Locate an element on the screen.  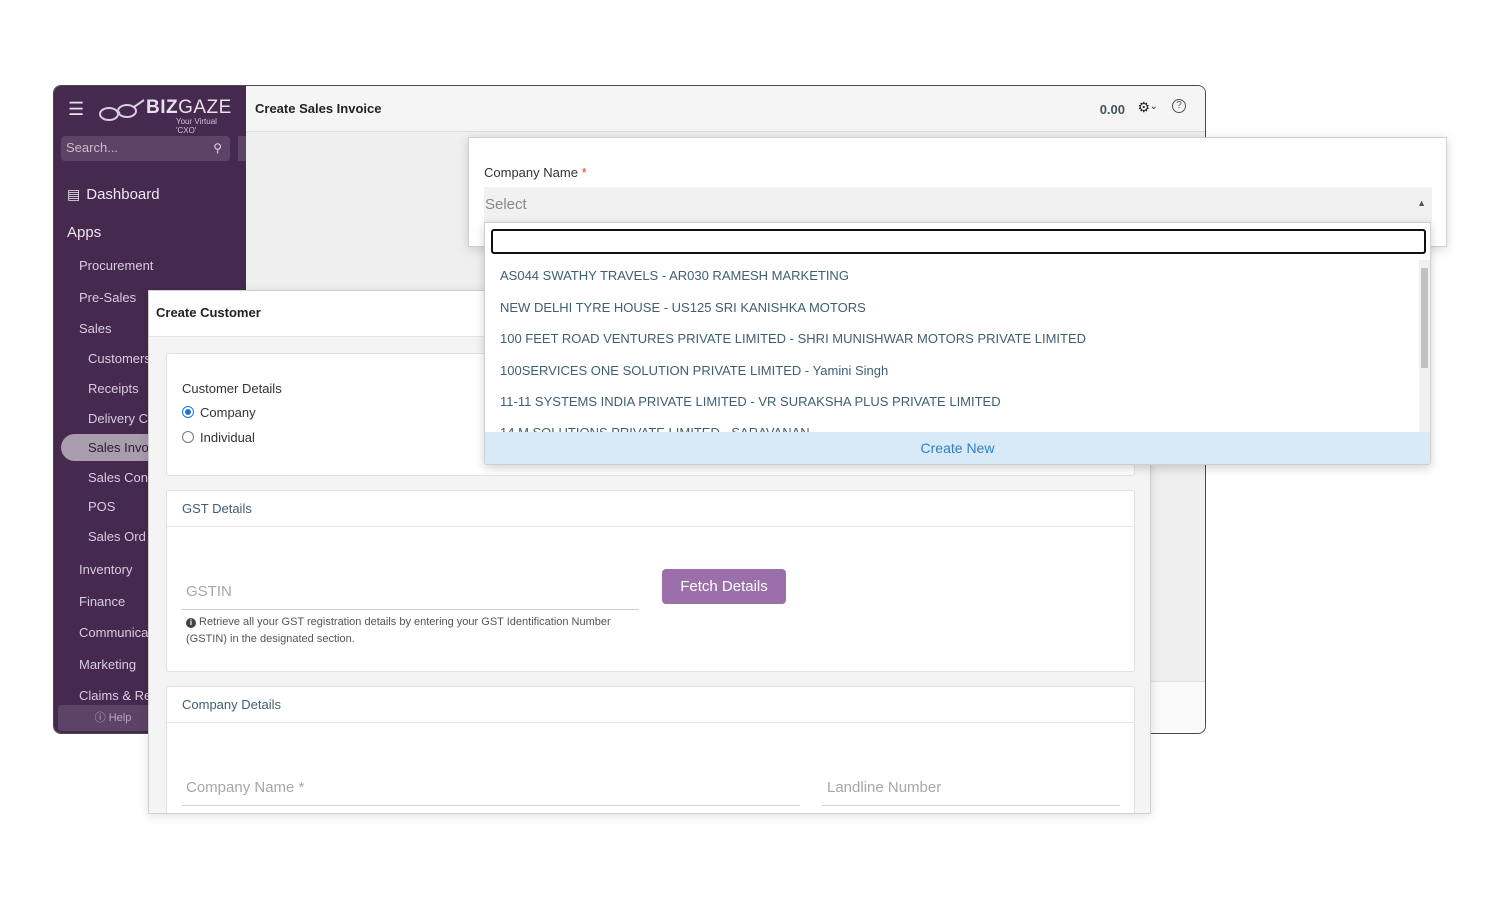
bizgaze-logo: BIZGAZE Your Virtual 'CXO' is located at coordinates (166, 115).